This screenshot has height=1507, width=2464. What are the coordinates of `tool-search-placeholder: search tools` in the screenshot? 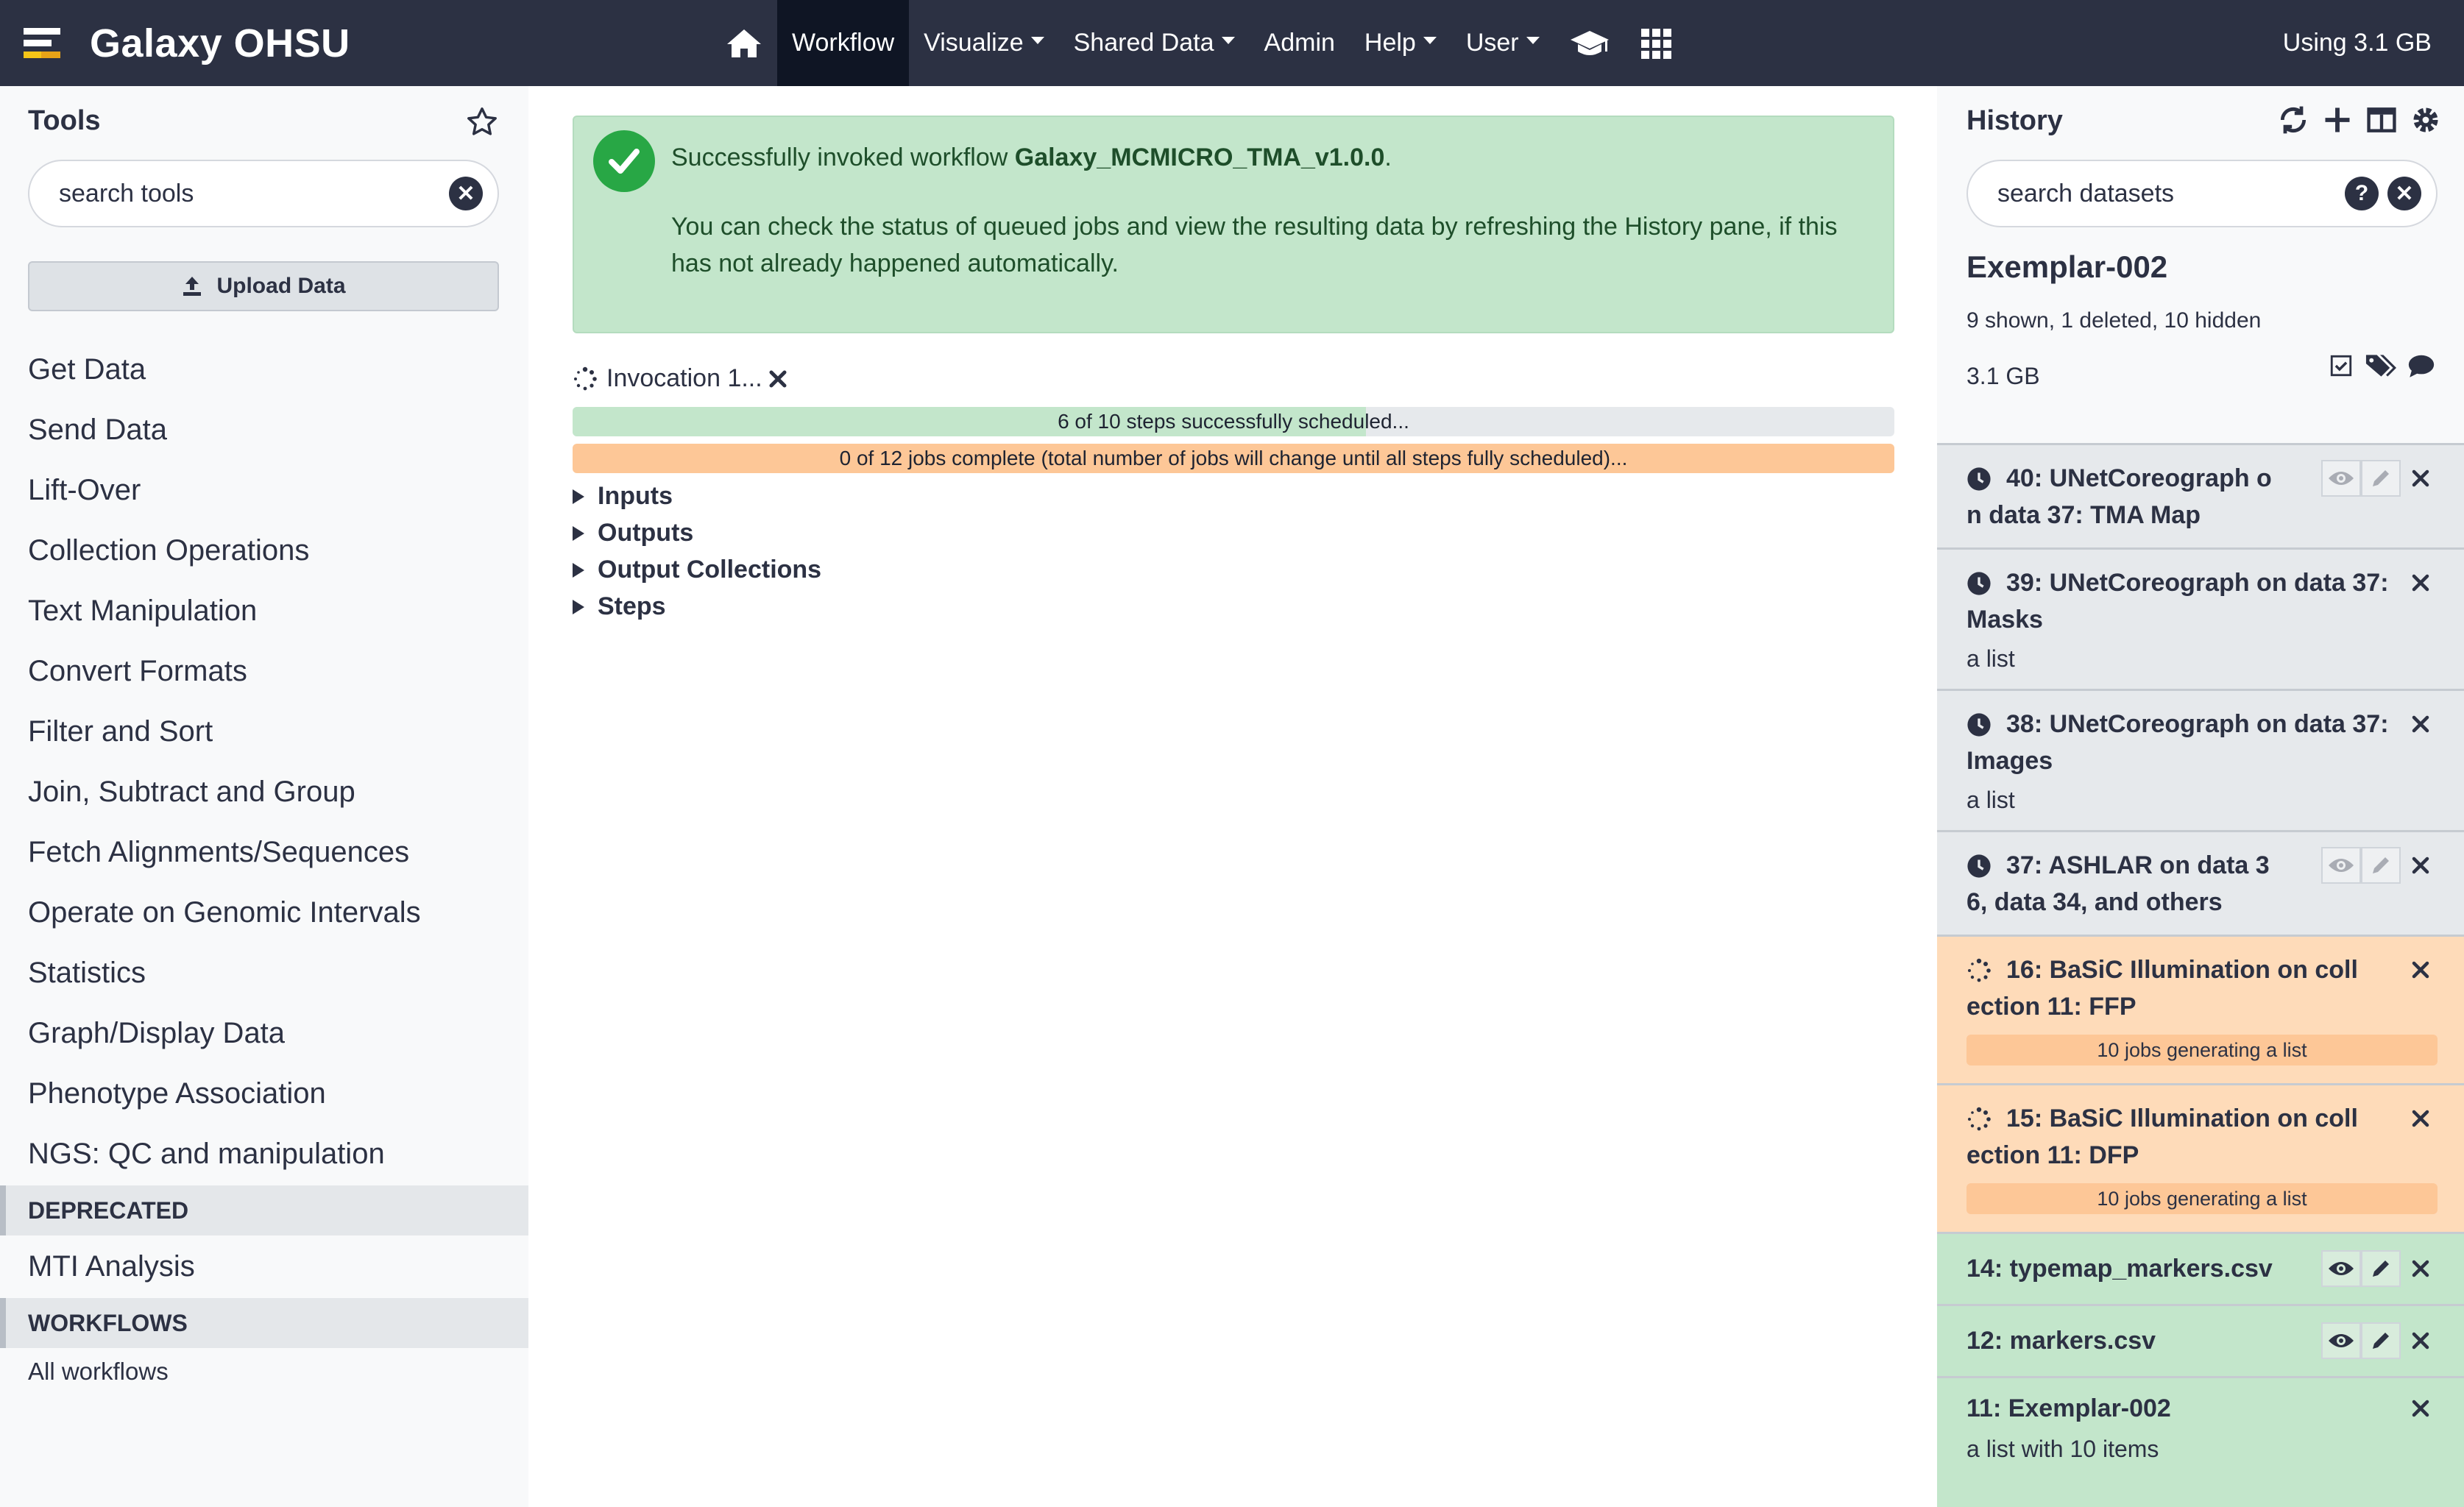 It's located at (126, 193).